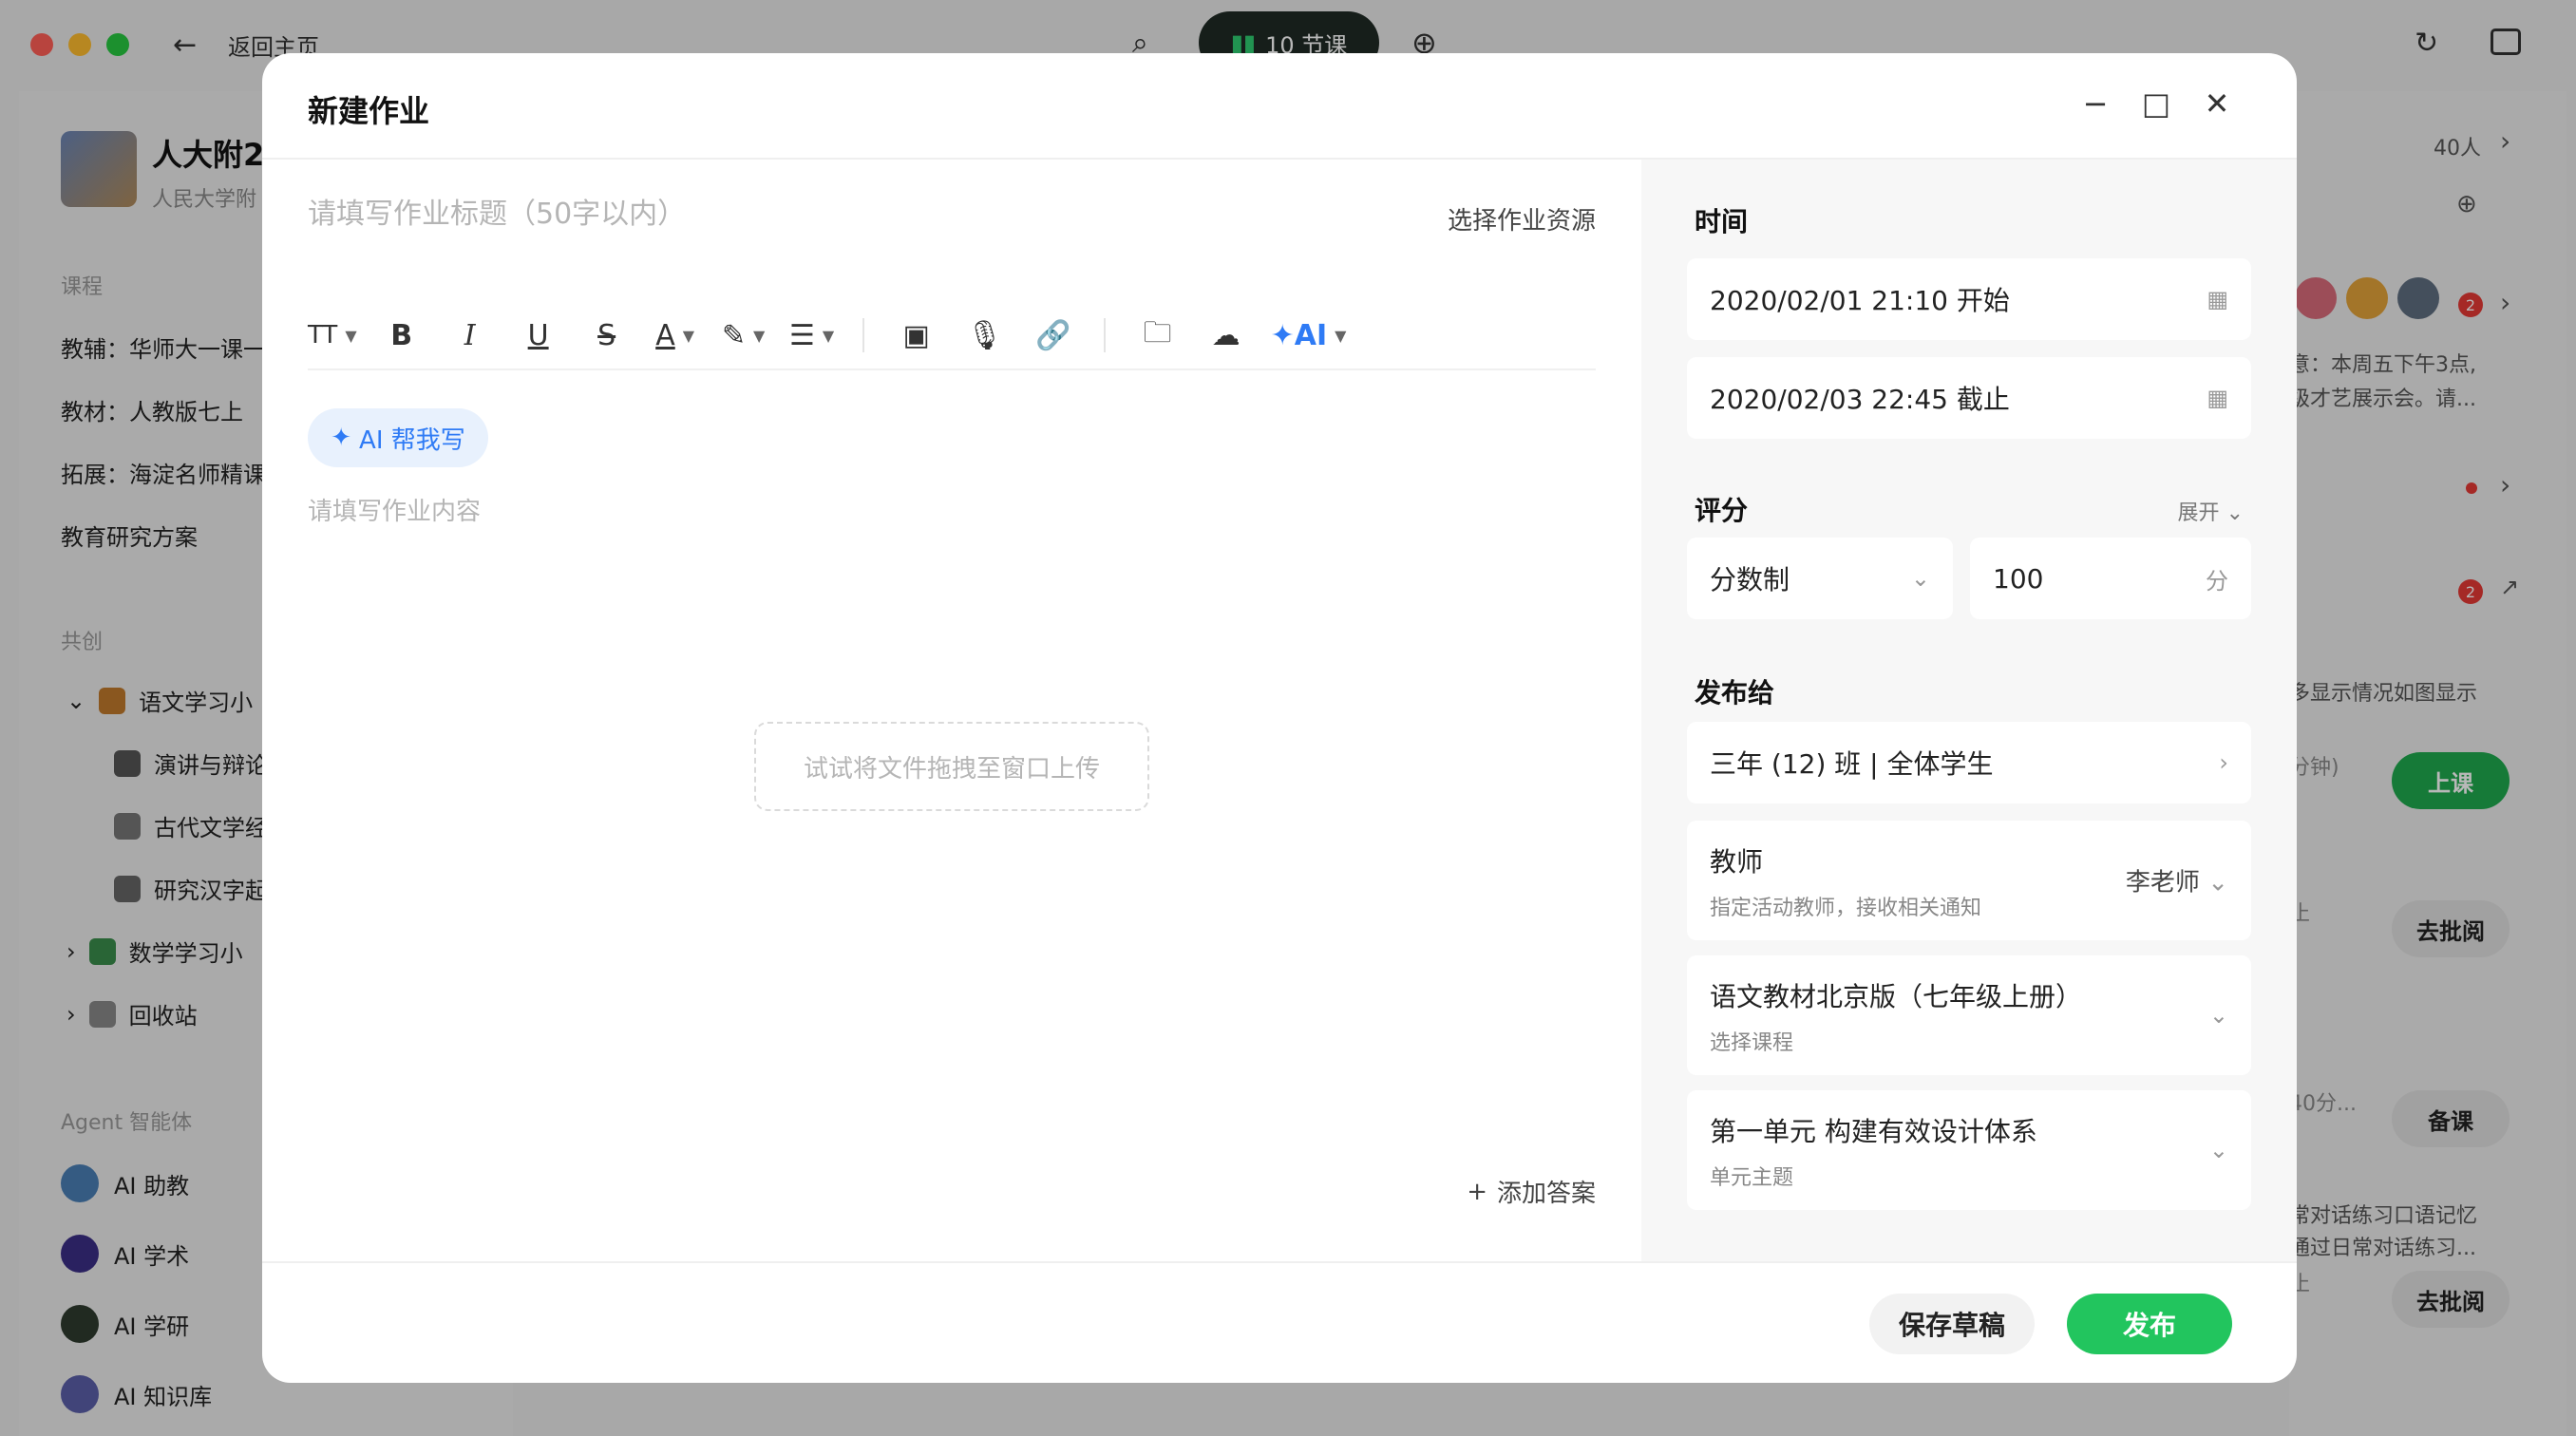 This screenshot has width=2576, height=1436. Describe the element at coordinates (1860, 400) in the screenshot. I see `end-time-value: 2020/02/03 22:45 截止` at that location.